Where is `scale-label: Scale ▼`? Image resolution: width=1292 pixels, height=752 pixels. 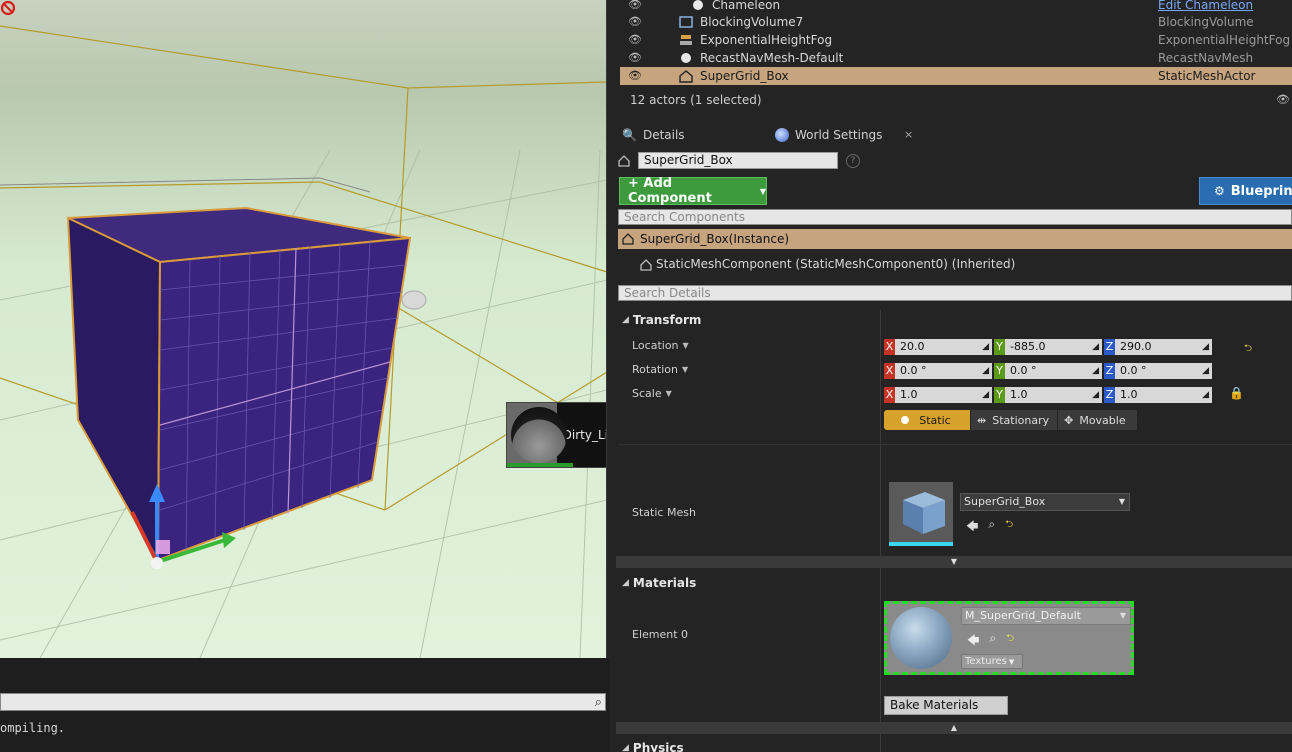 scale-label: Scale ▼ is located at coordinates (652, 393).